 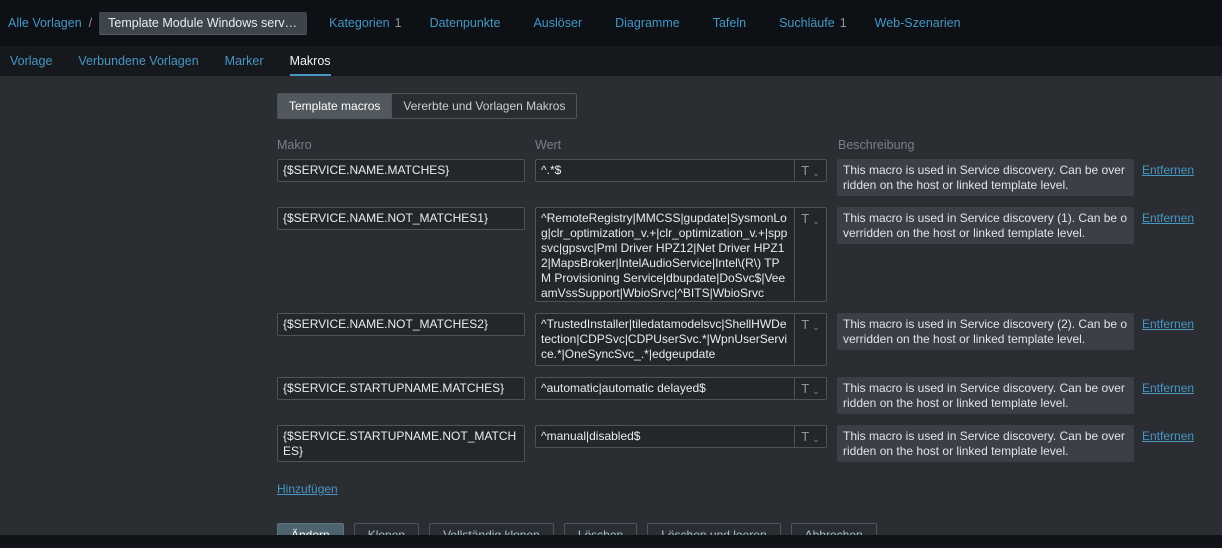 What do you see at coordinates (310, 61) in the screenshot?
I see `subnav-makros: Makros` at bounding box center [310, 61].